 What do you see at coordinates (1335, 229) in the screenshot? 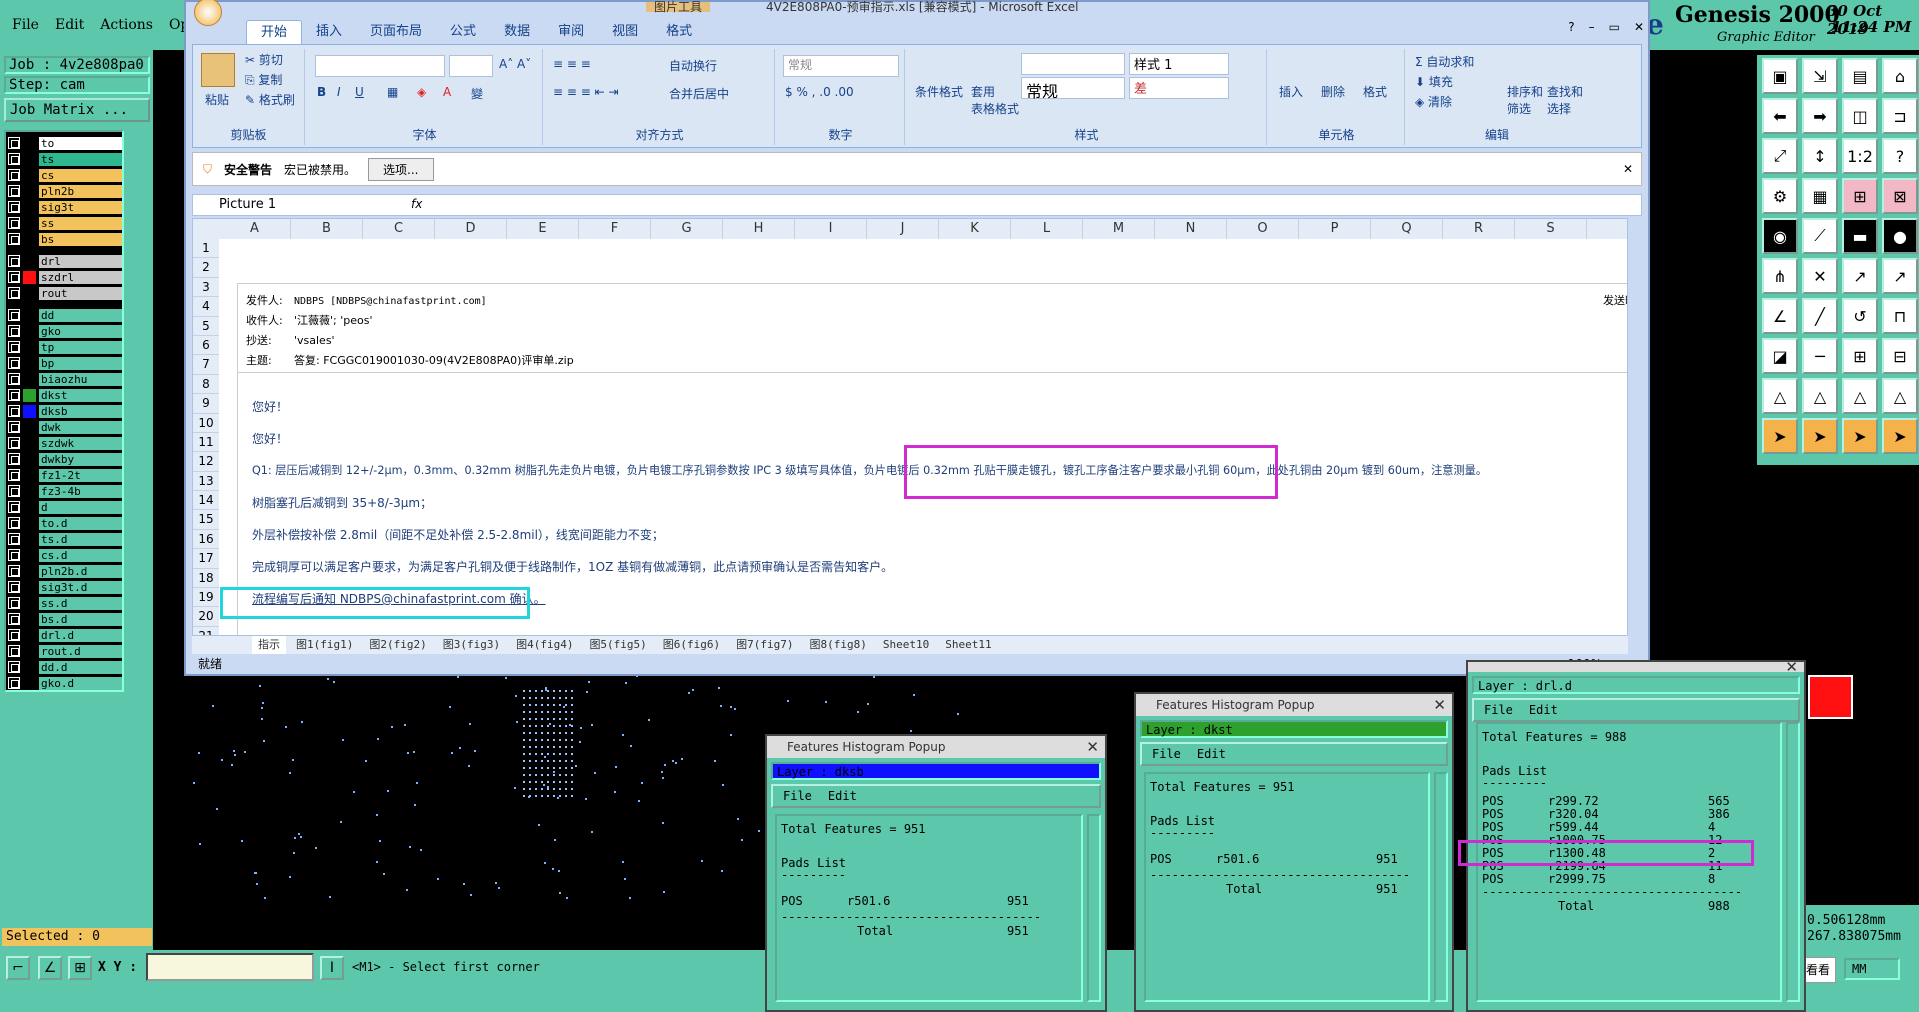
I see `column-header: P` at bounding box center [1335, 229].